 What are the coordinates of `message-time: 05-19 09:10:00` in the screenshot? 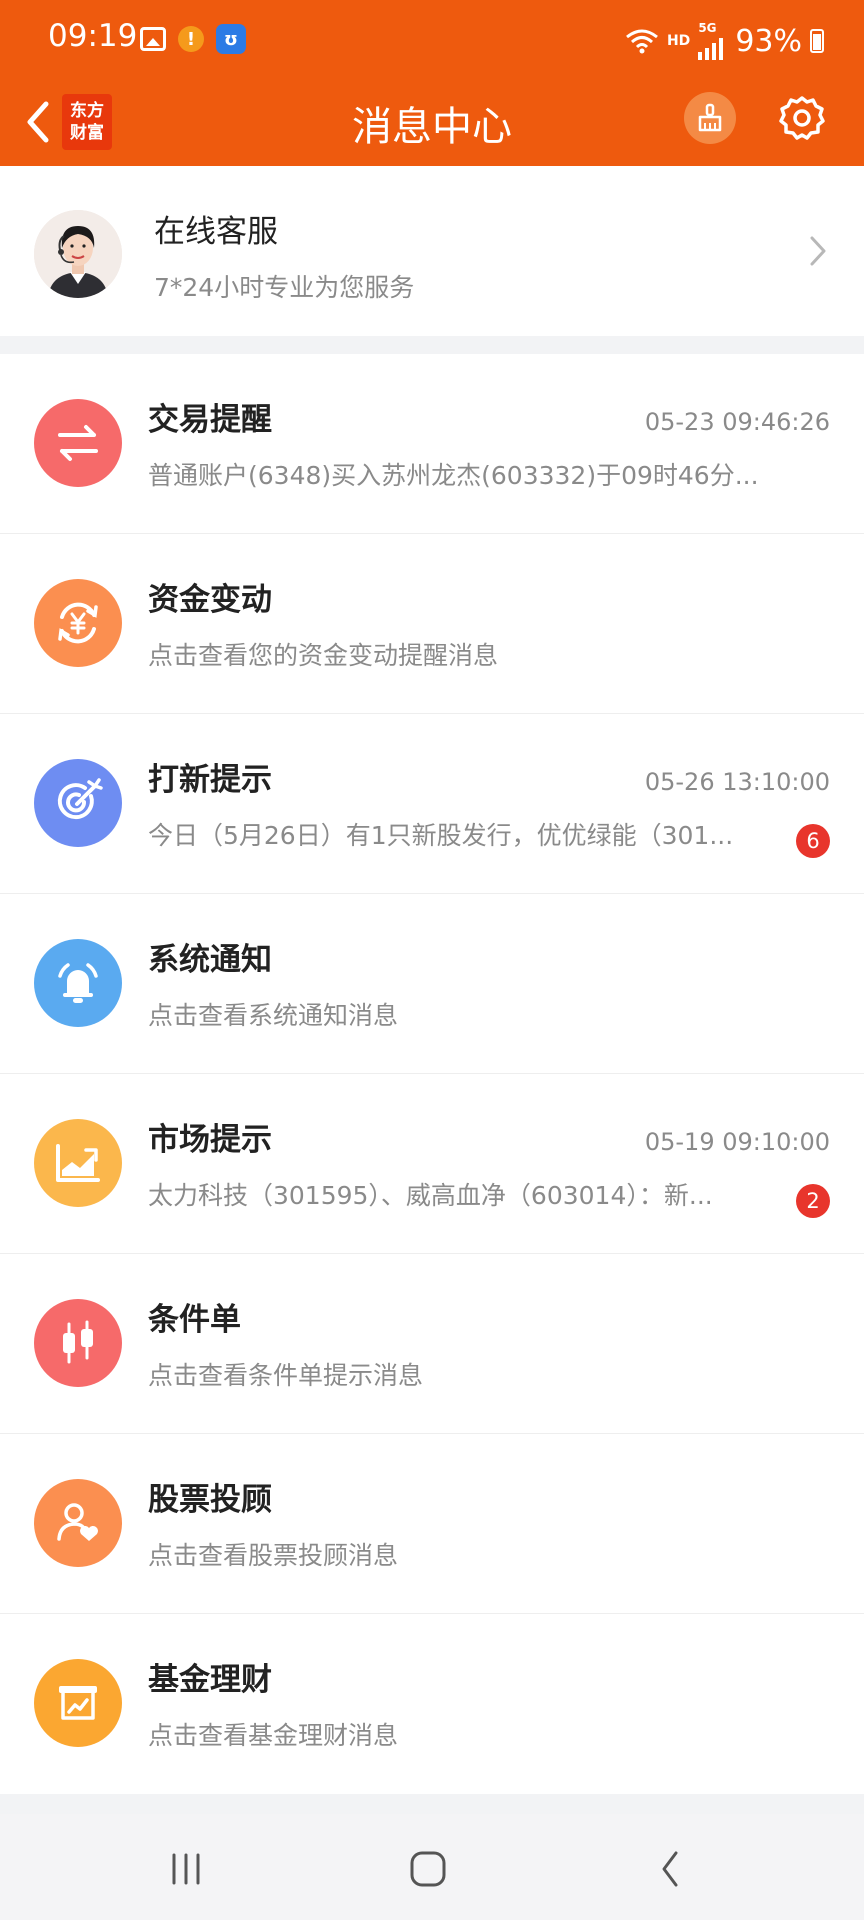 It's located at (737, 1142).